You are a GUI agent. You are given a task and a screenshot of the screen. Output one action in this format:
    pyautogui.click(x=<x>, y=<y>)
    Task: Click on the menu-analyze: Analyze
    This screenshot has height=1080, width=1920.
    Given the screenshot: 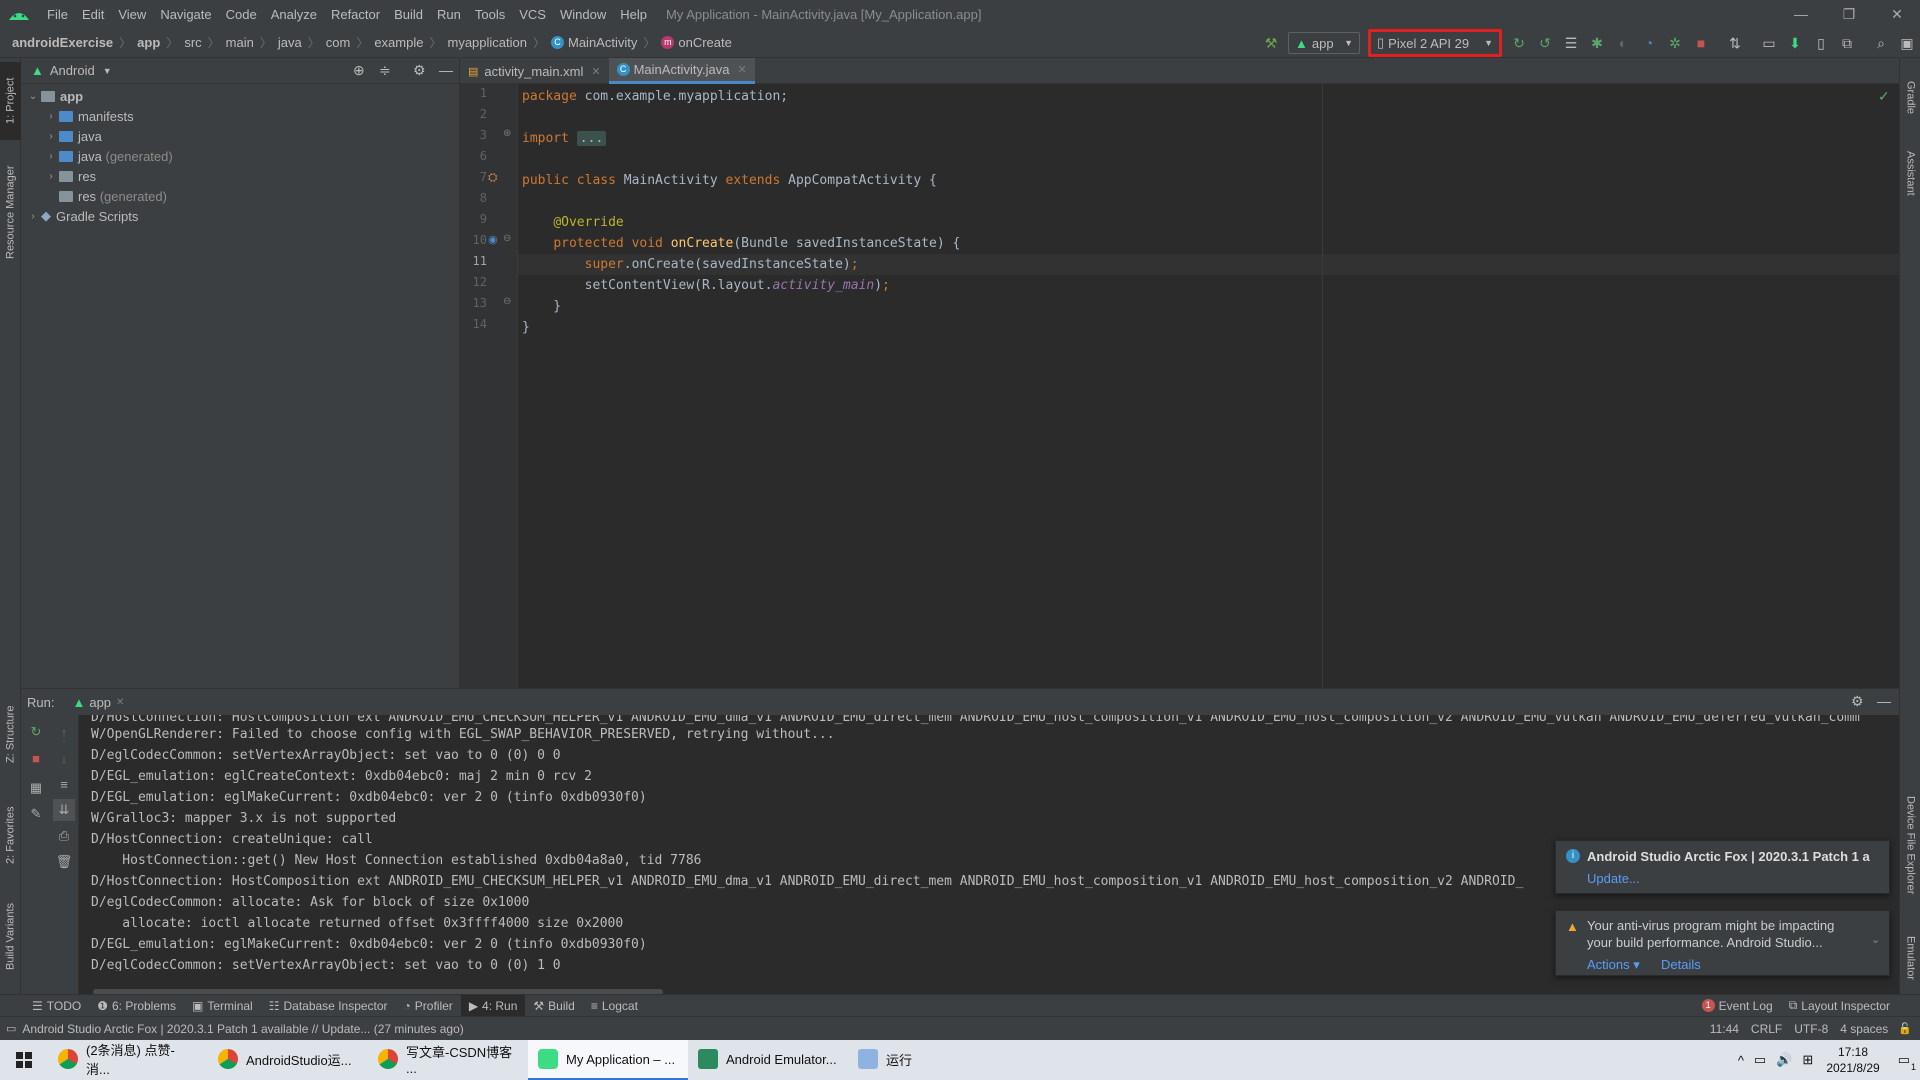 What is the action you would take?
    pyautogui.click(x=294, y=14)
    